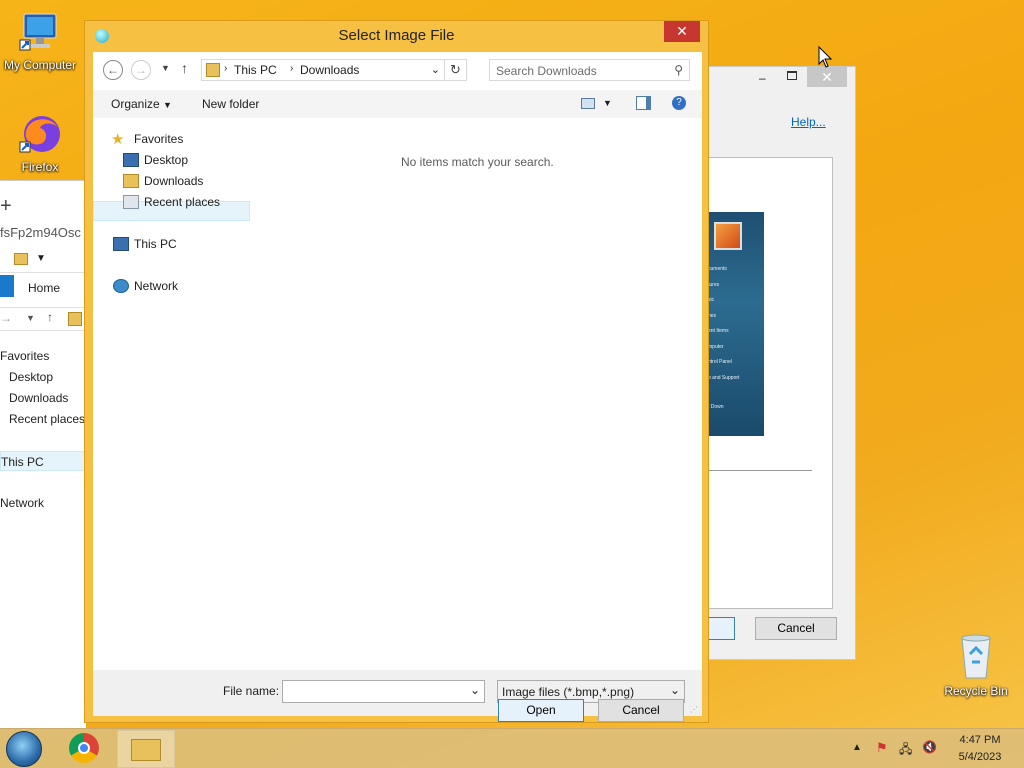 The width and height of the screenshot is (1024, 768). Describe the element at coordinates (475, 690) in the screenshot. I see `chevron-down-icon: ⌄` at that location.